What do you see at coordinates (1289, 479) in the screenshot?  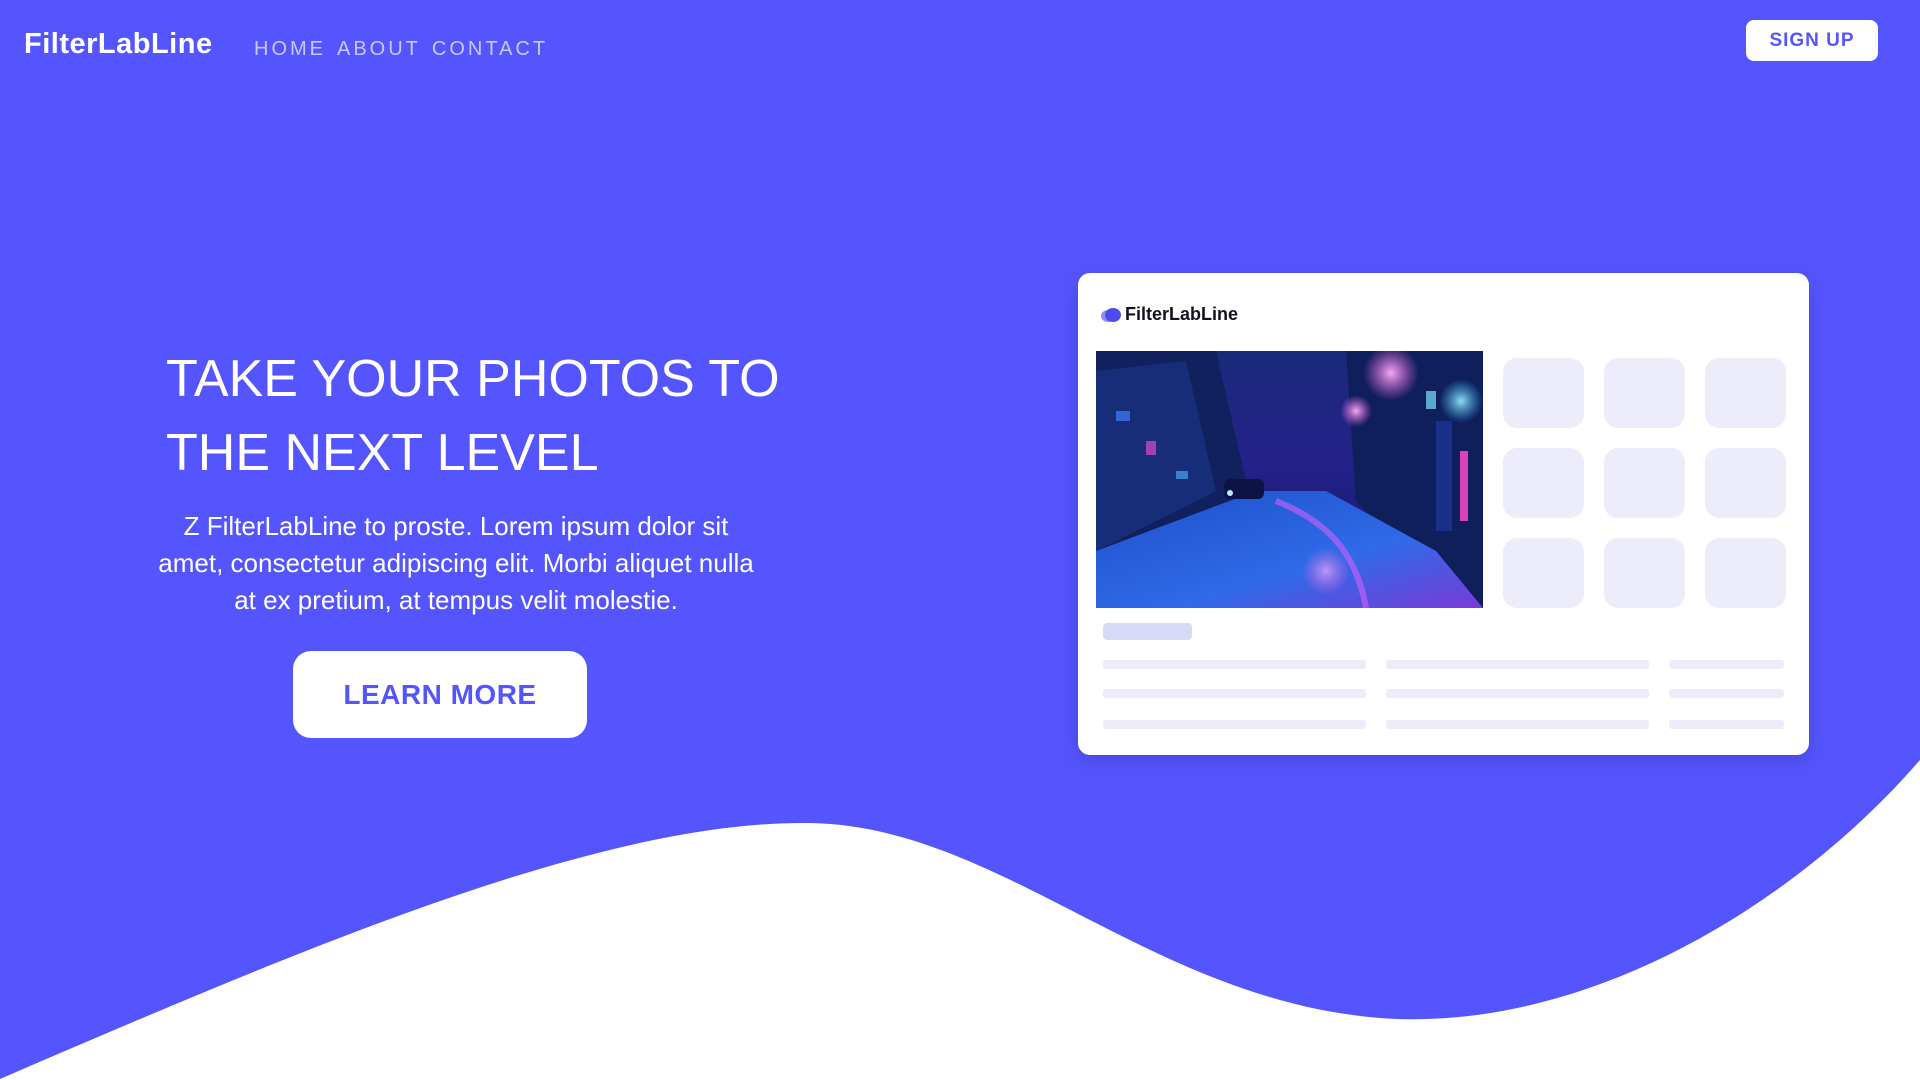 I see `night-street-photo` at bounding box center [1289, 479].